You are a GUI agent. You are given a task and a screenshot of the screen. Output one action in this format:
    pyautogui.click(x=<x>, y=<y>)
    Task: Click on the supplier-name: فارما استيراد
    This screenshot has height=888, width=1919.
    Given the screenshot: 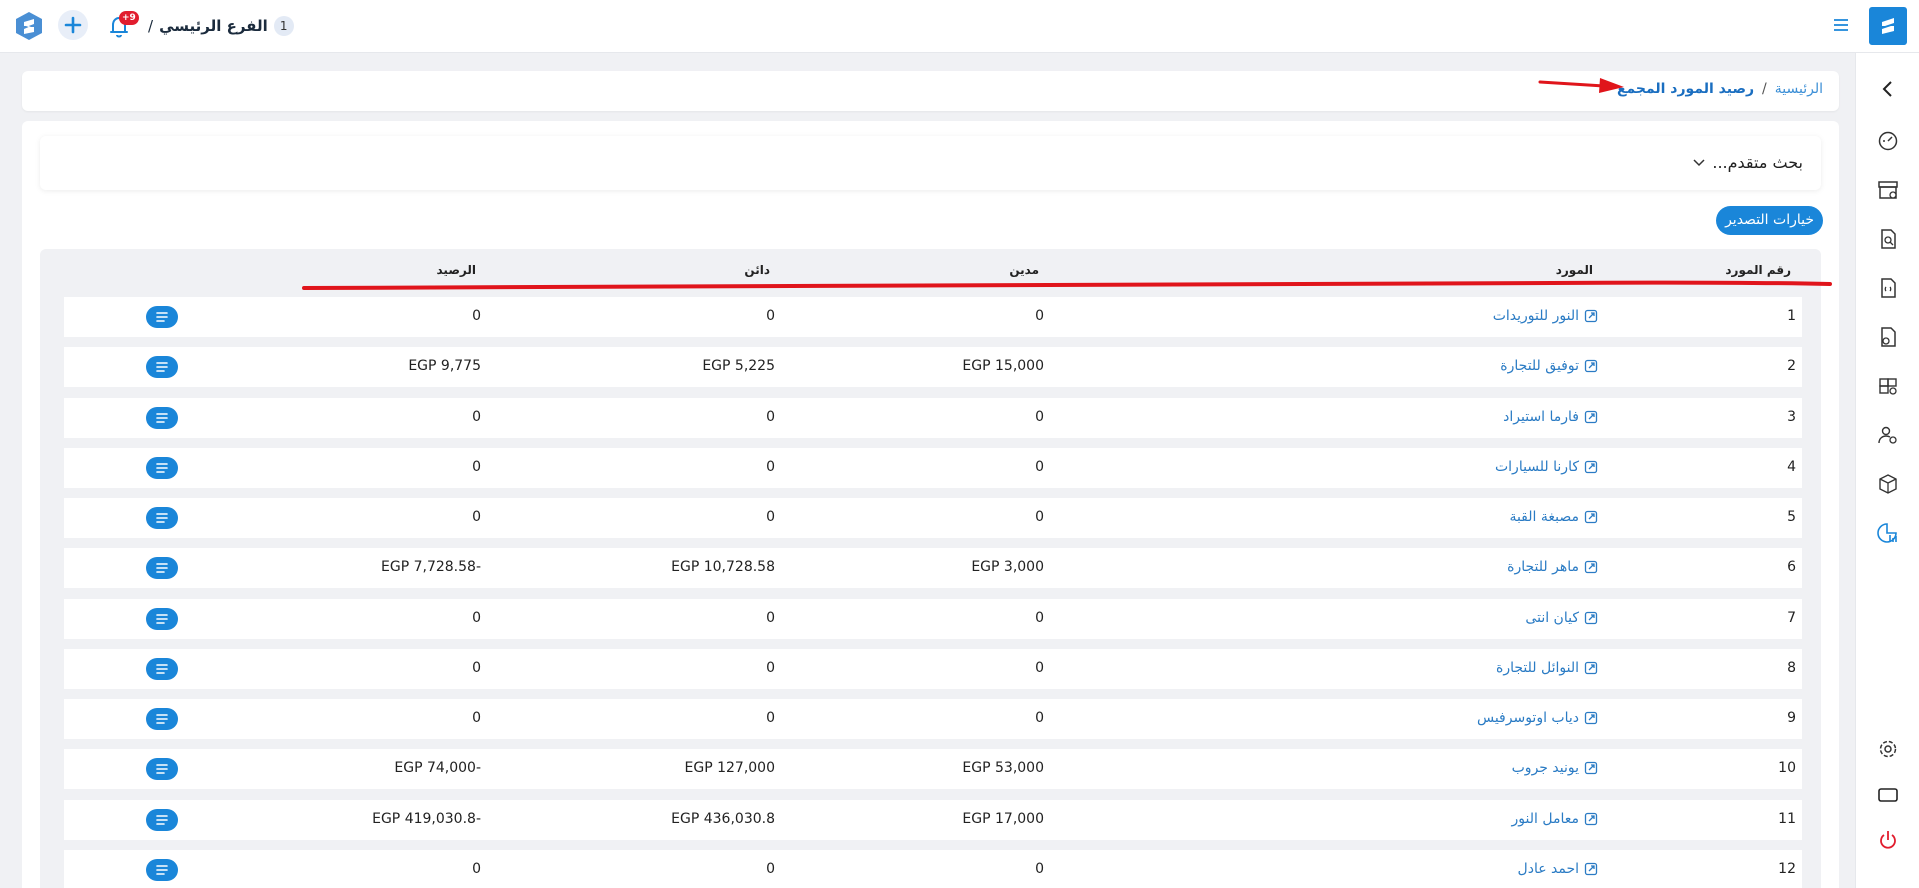 What is the action you would take?
    pyautogui.click(x=1541, y=417)
    